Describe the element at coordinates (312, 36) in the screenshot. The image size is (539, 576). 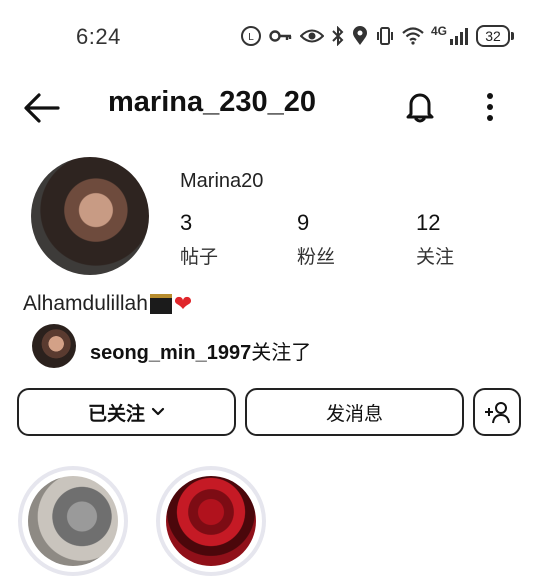
I see `eye-icon` at that location.